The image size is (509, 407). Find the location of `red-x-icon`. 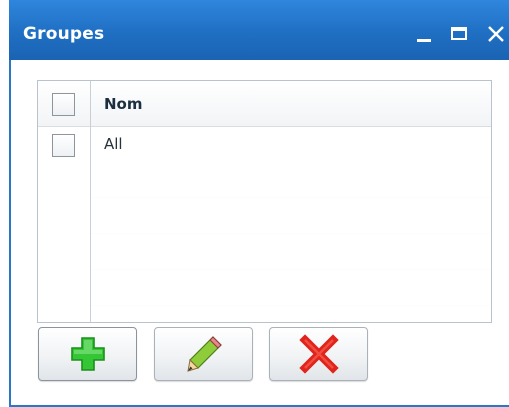

red-x-icon is located at coordinates (318, 354).